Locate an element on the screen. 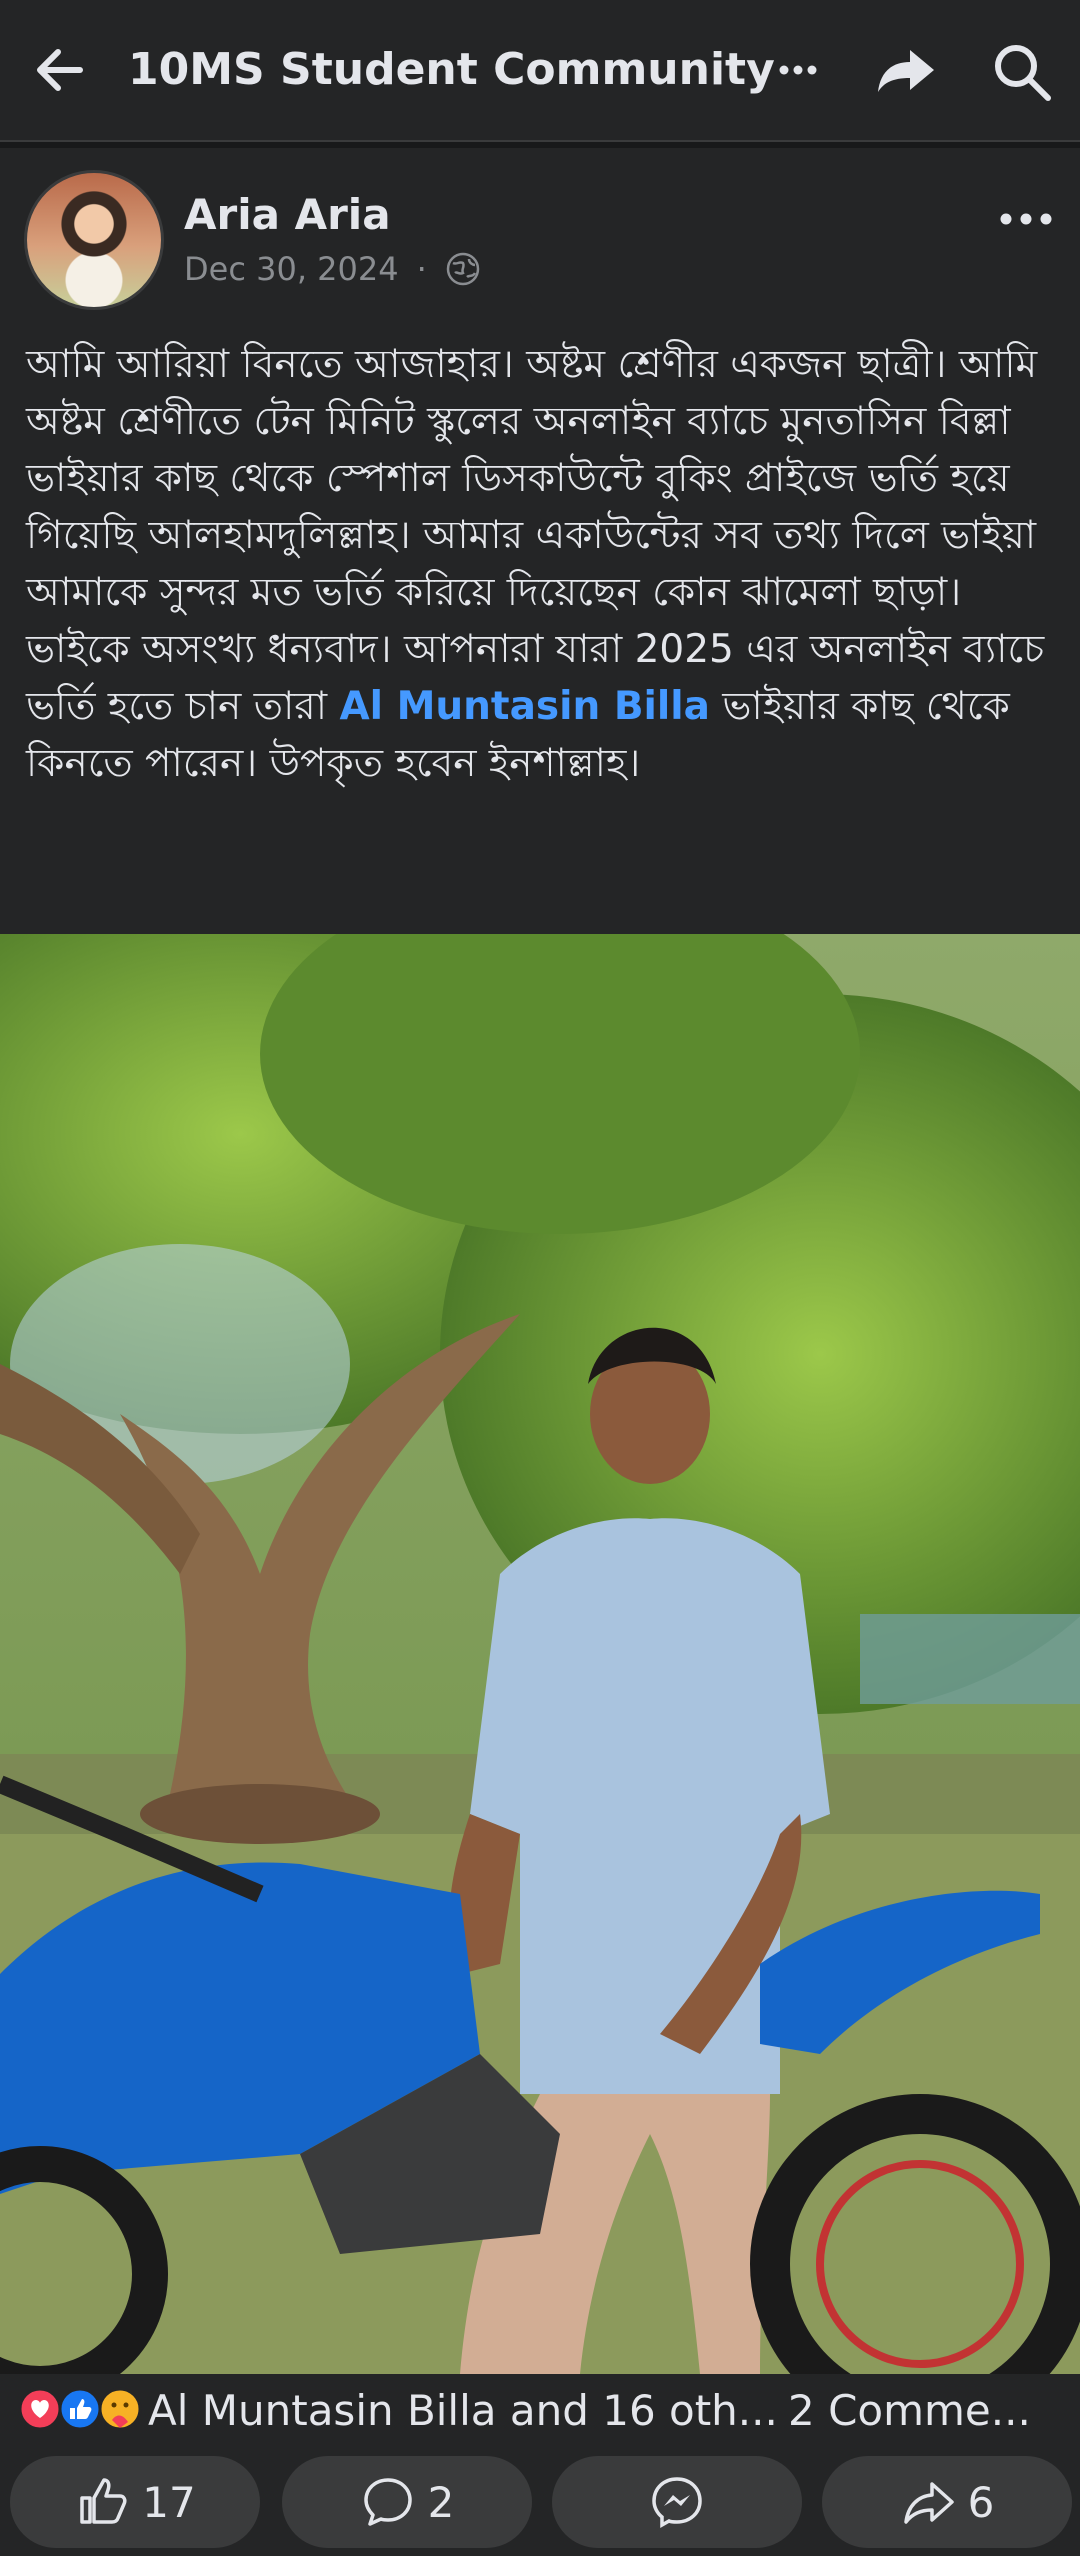 The width and height of the screenshot is (1080, 2556). reaction-icons is located at coordinates (80, 2409).